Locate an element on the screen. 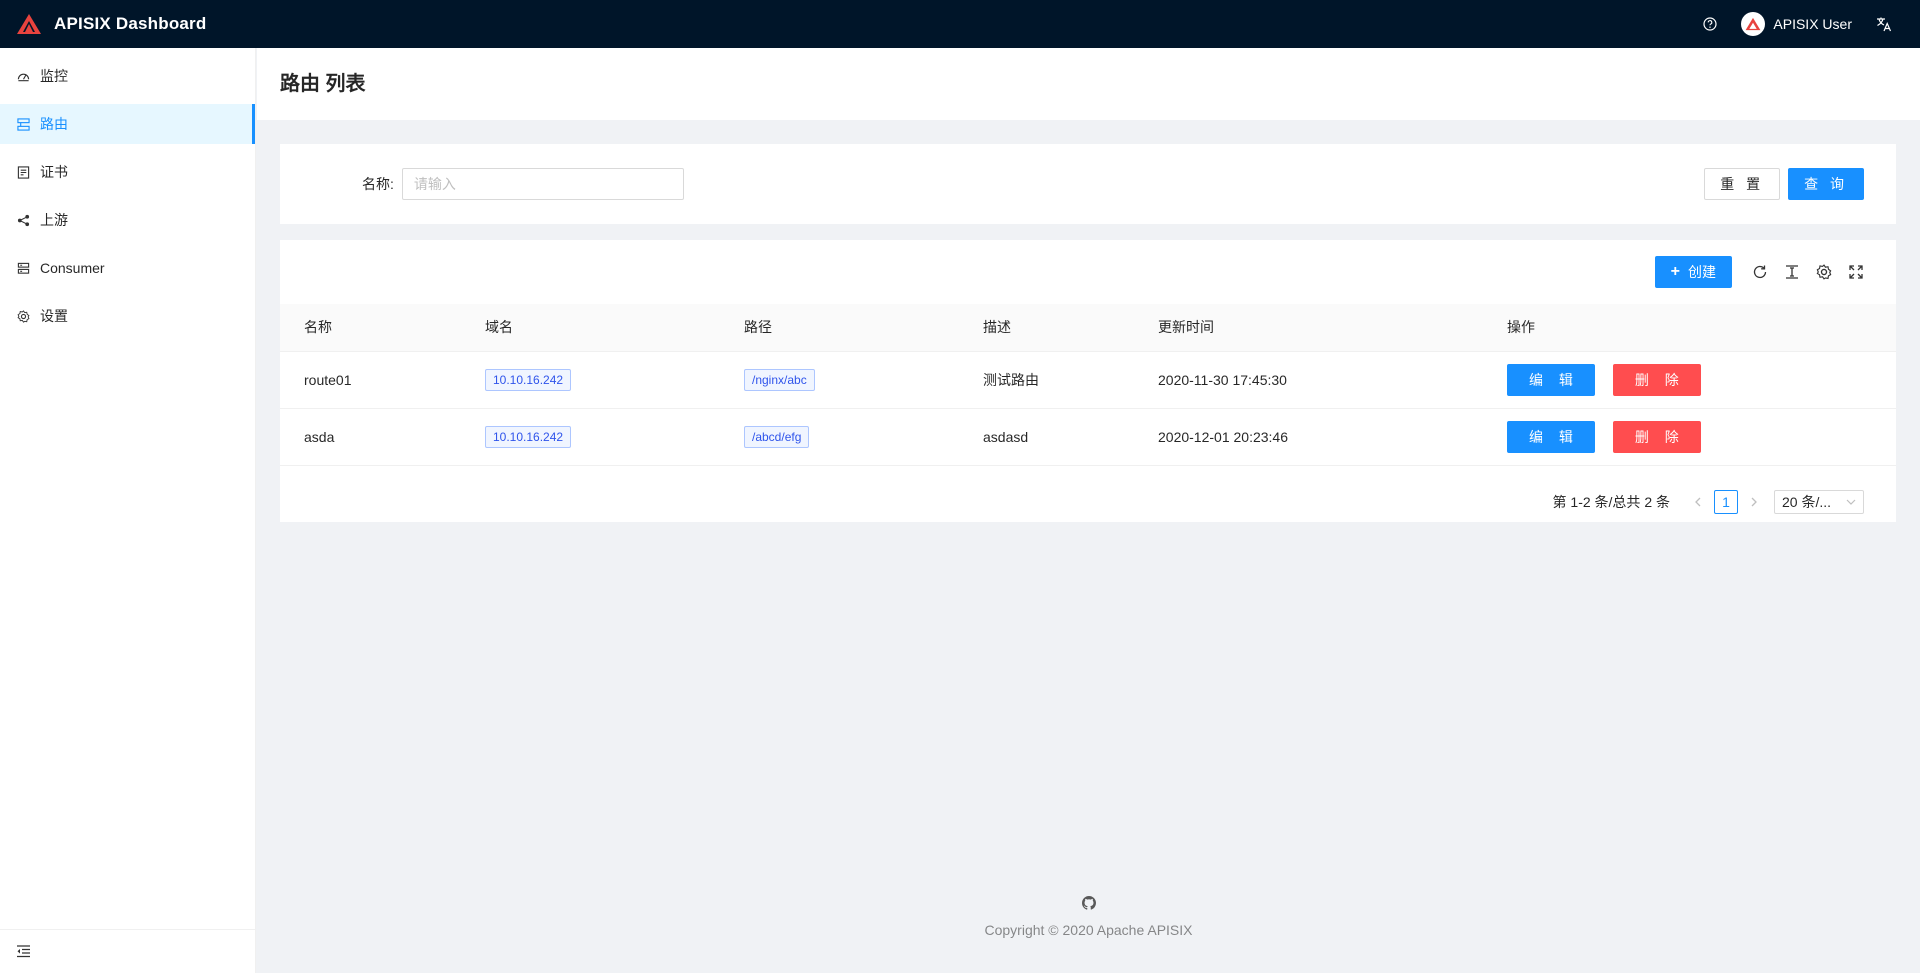 This screenshot has width=1920, height=973. upstream-icon is located at coordinates (23, 220).